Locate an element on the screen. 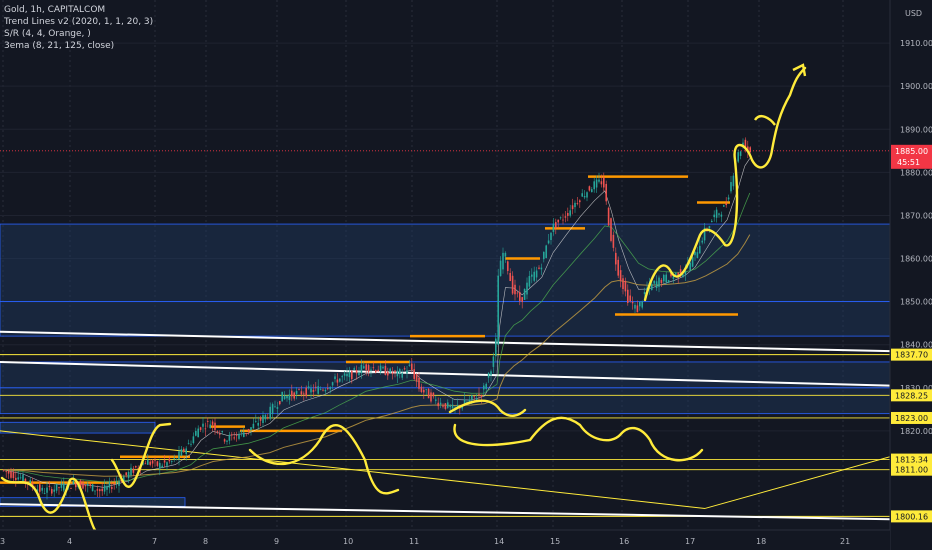 This screenshot has height=550, width=932. level-badge-label: 1800.16 is located at coordinates (911, 516).